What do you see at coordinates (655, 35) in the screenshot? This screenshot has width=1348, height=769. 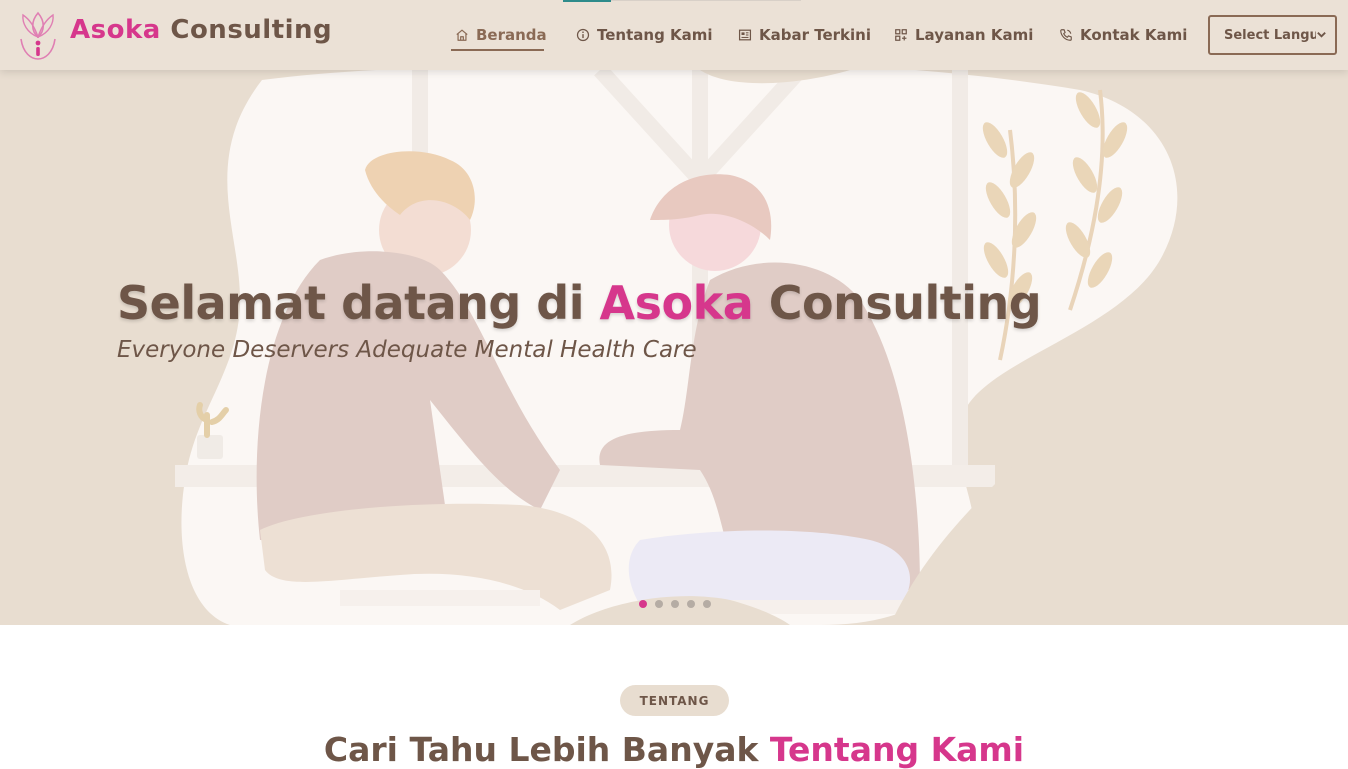 I see `nav-tentang-kami-label: Tentang Kami` at bounding box center [655, 35].